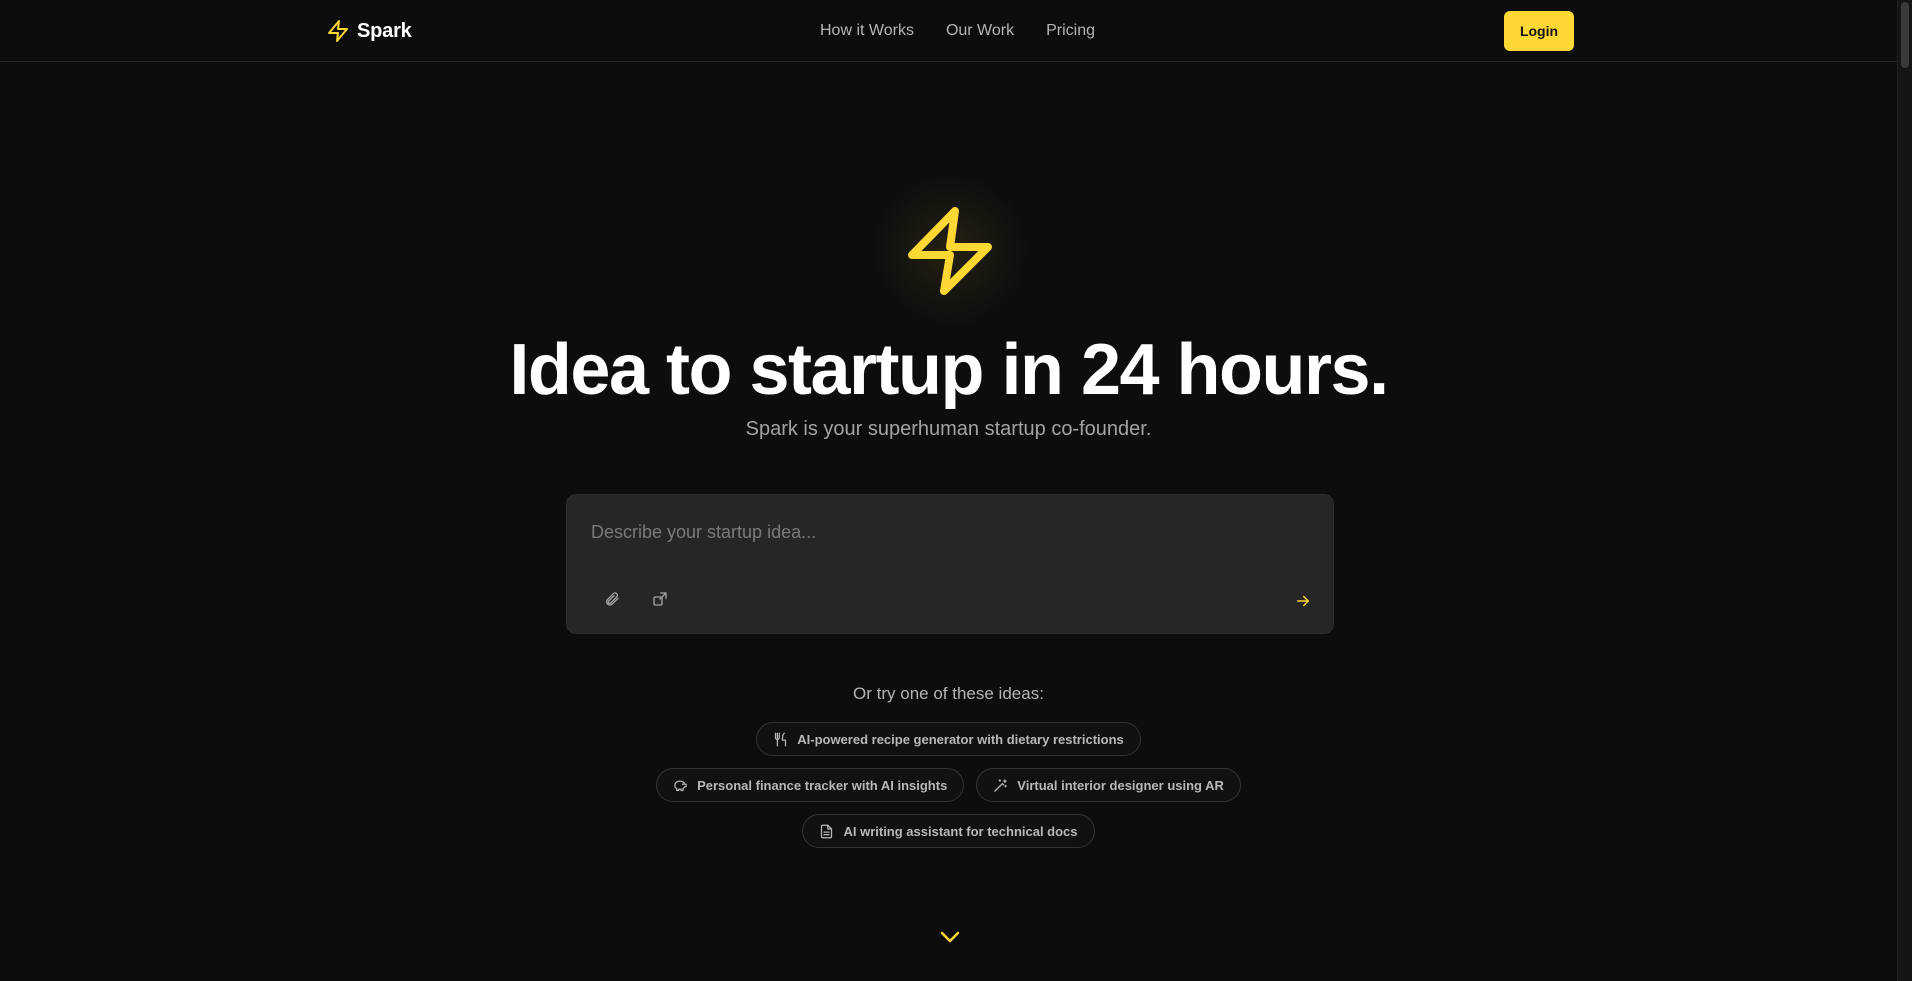  I want to click on paperclip-icon, so click(612, 599).